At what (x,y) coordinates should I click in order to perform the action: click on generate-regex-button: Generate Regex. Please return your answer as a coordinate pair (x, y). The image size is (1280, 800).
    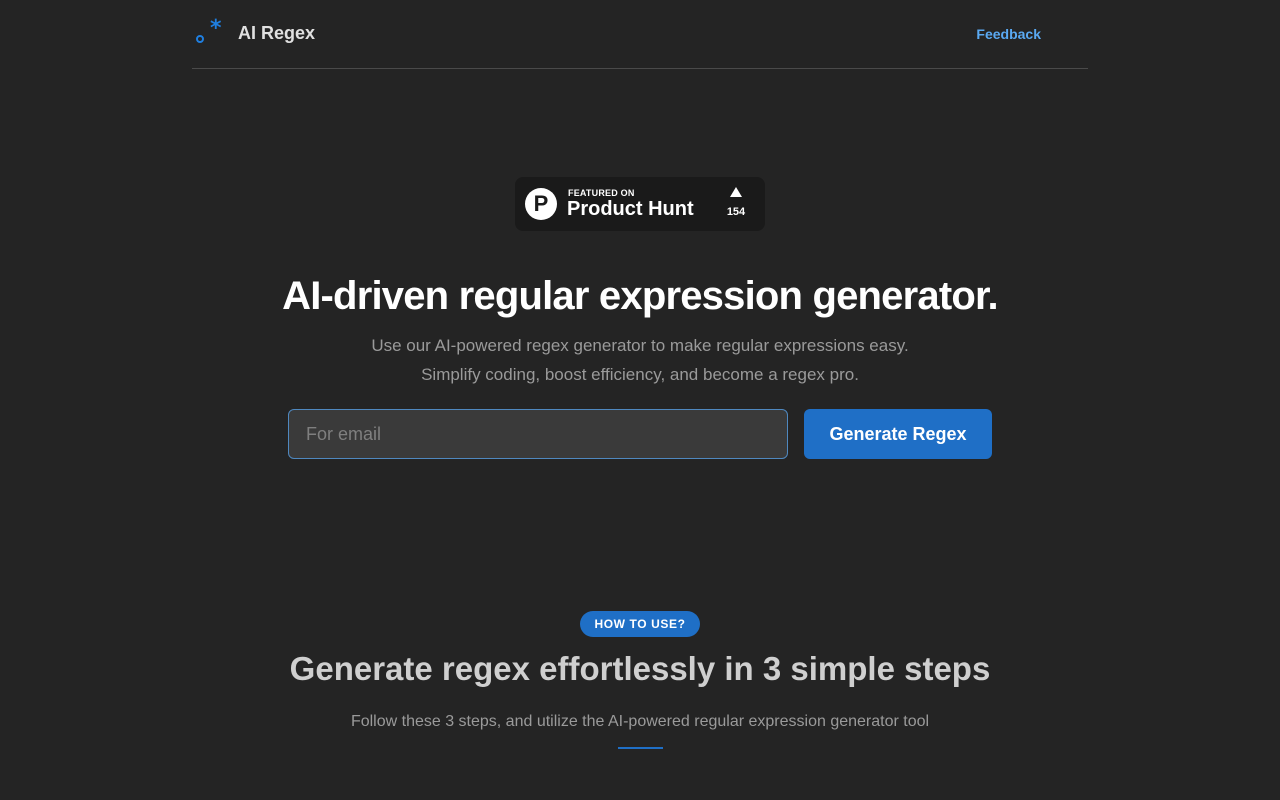
    Looking at the image, I should click on (898, 434).